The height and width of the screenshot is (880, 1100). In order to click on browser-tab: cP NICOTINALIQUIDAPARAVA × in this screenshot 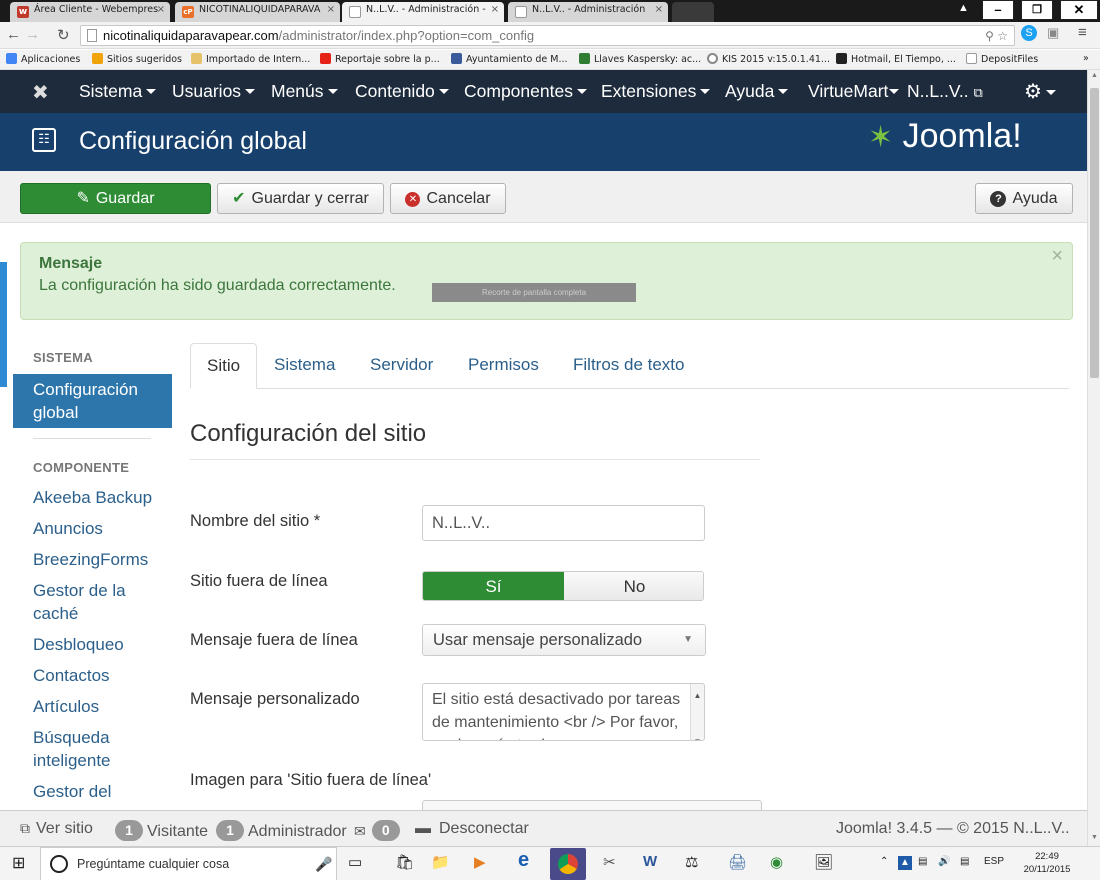, I will do `click(257, 12)`.